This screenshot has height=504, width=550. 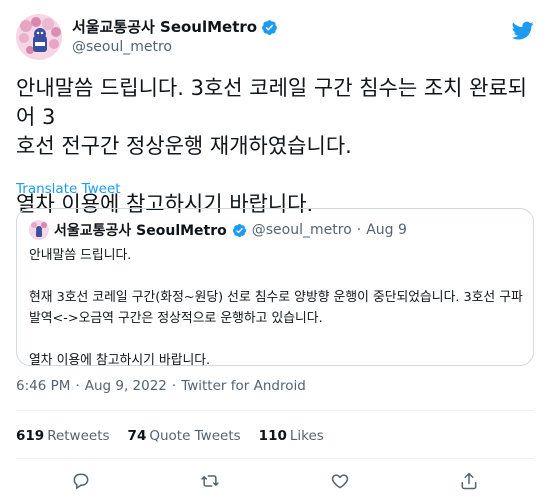 What do you see at coordinates (140, 231) in the screenshot?
I see `quoted-display-name: 서울교통공사 SeoulMetro` at bounding box center [140, 231].